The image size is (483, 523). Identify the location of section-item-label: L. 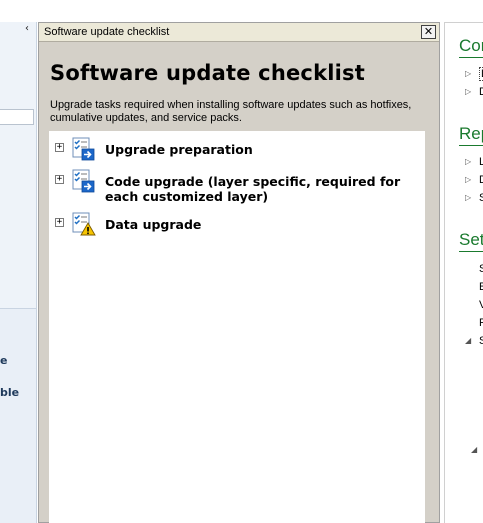
(481, 74).